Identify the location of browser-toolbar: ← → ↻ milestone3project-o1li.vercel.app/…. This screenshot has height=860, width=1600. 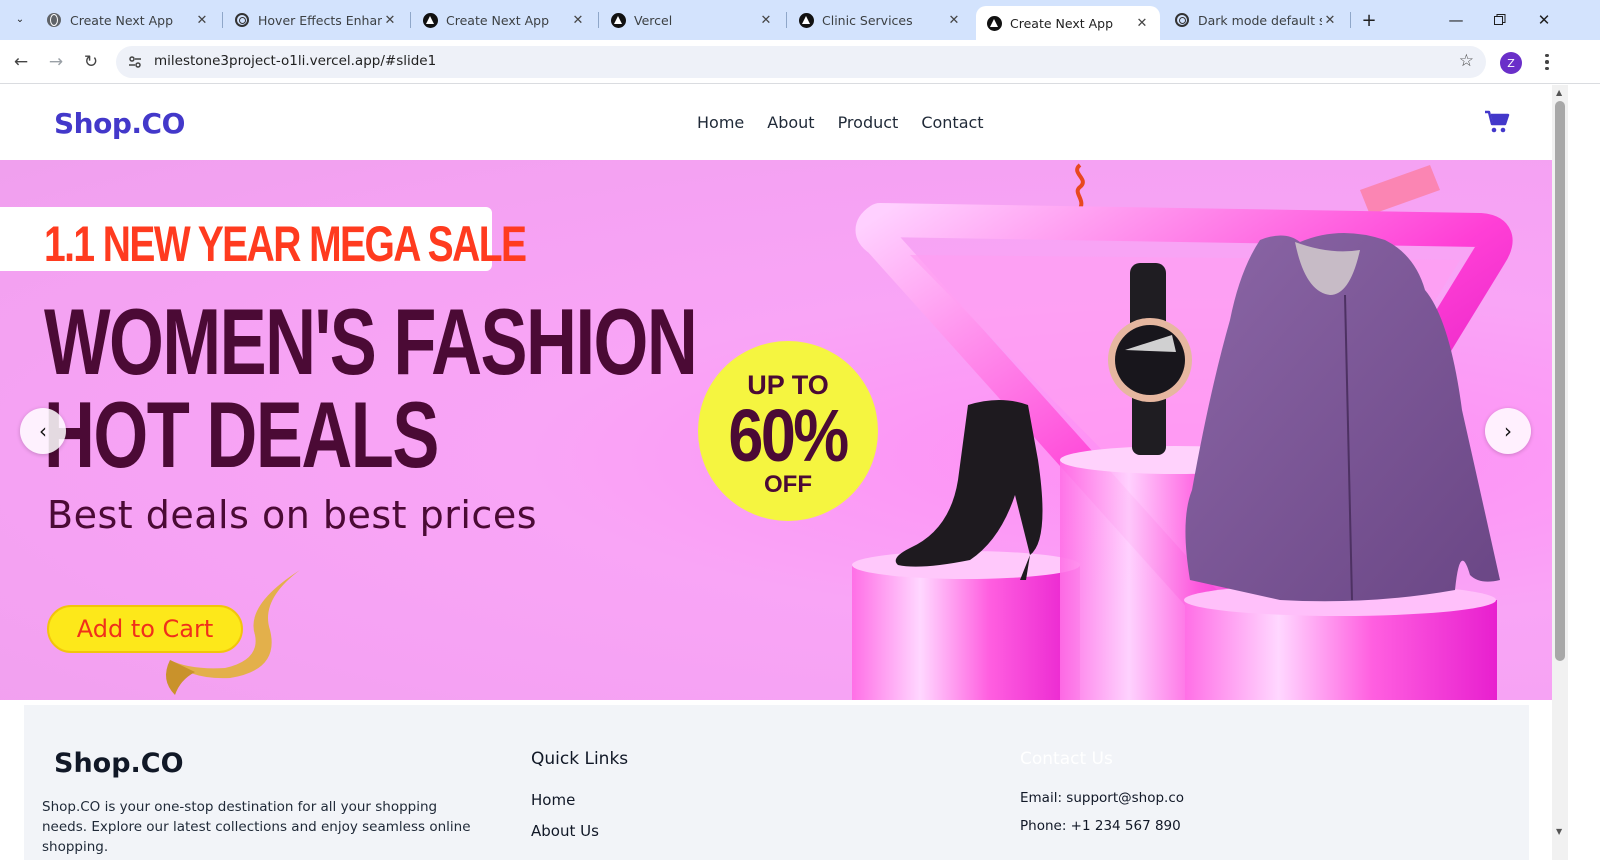
(800, 62).